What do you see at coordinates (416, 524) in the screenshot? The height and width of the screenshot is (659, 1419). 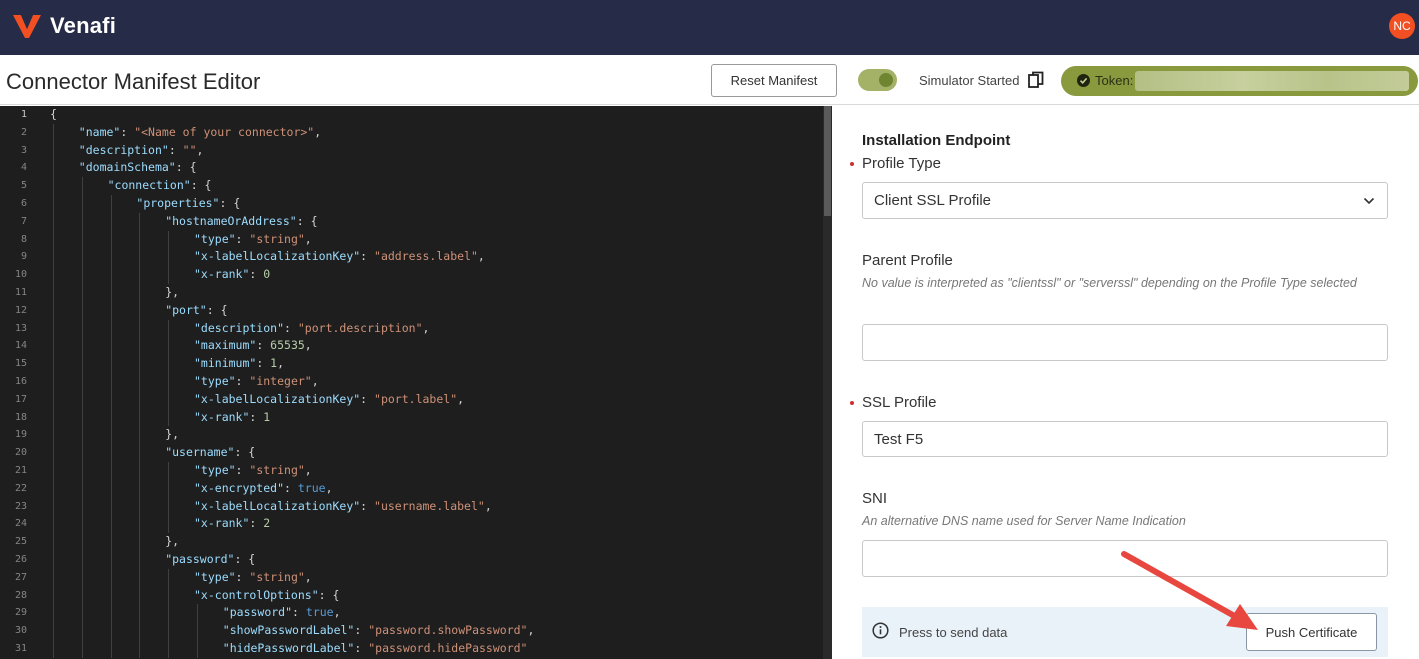 I see `code-line: 24 "x-rank": 2` at bounding box center [416, 524].